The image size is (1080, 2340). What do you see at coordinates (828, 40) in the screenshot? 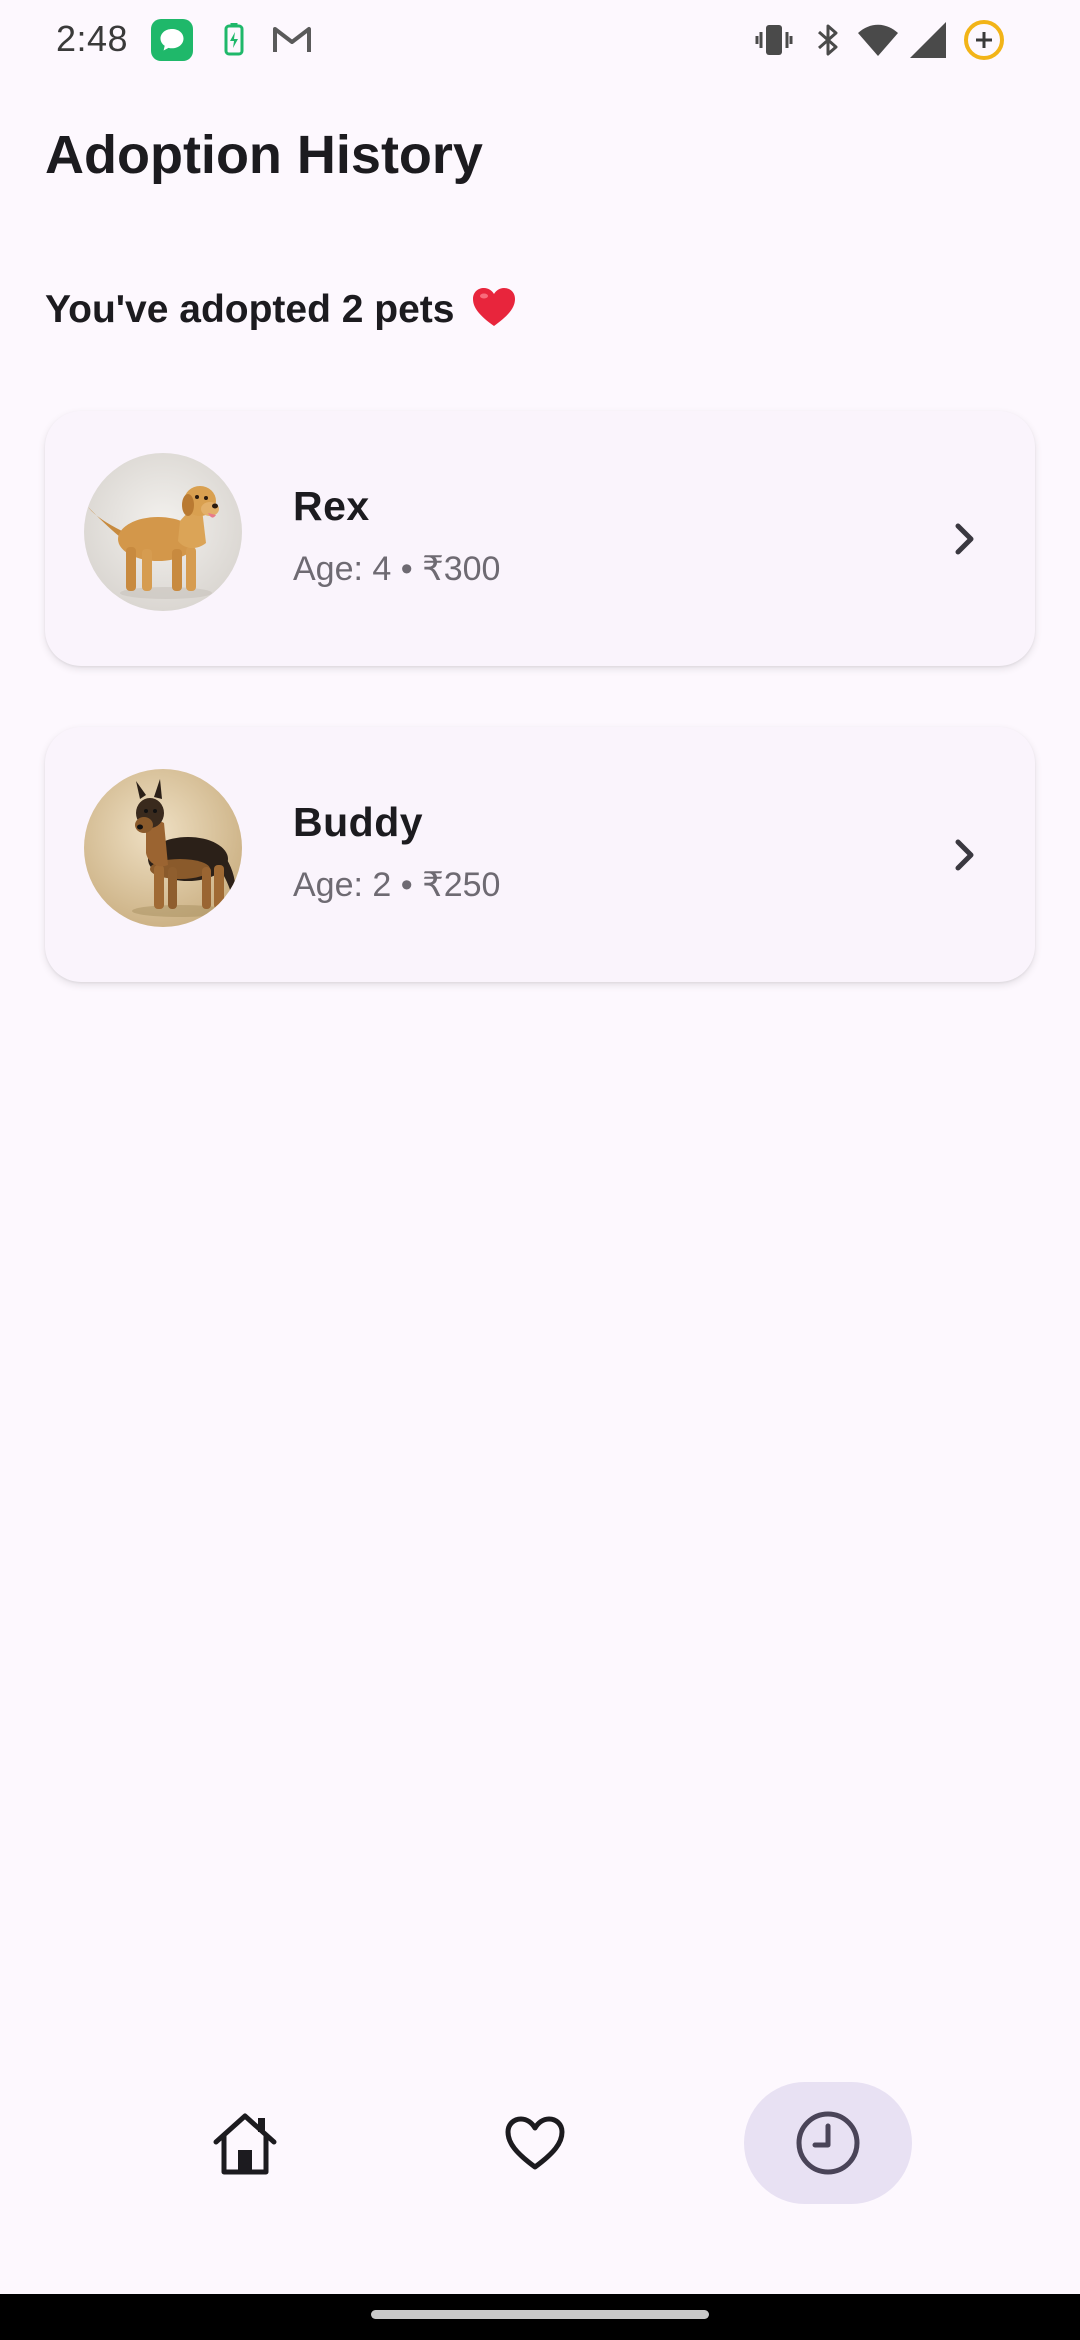
I see `bluetooth-icon` at bounding box center [828, 40].